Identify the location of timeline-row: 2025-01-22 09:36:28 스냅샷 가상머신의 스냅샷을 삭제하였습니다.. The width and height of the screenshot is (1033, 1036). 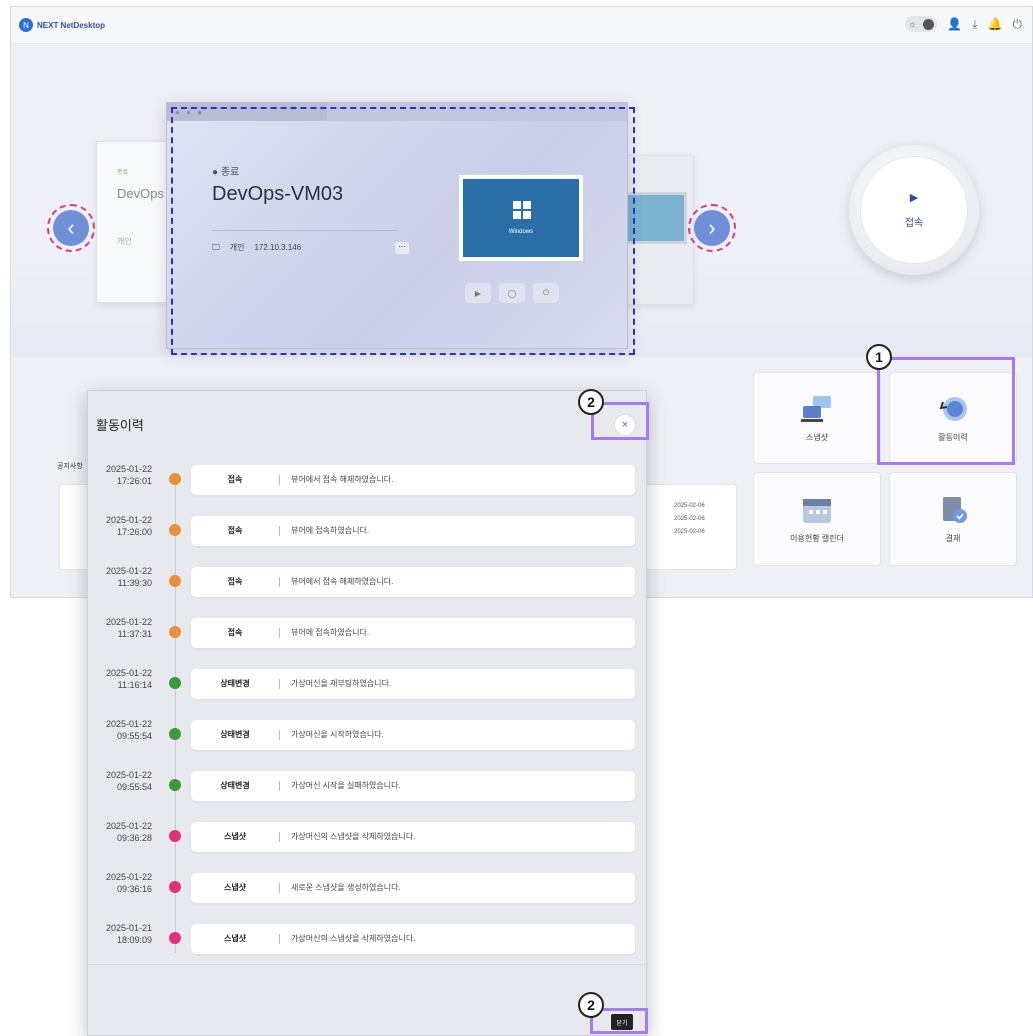
(367, 838).